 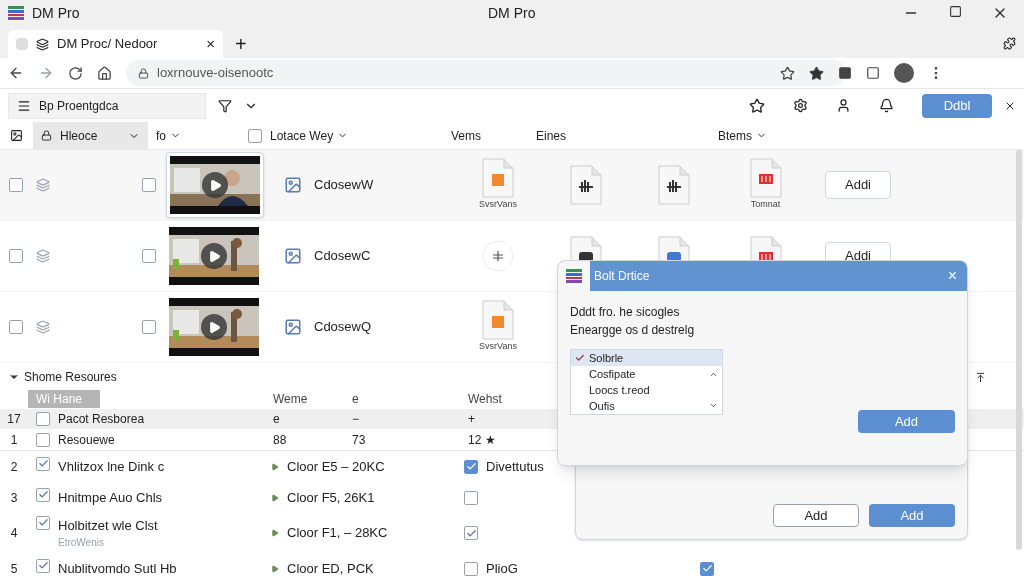 I want to click on table-cell-text: 12 ★, so click(x=482, y=440).